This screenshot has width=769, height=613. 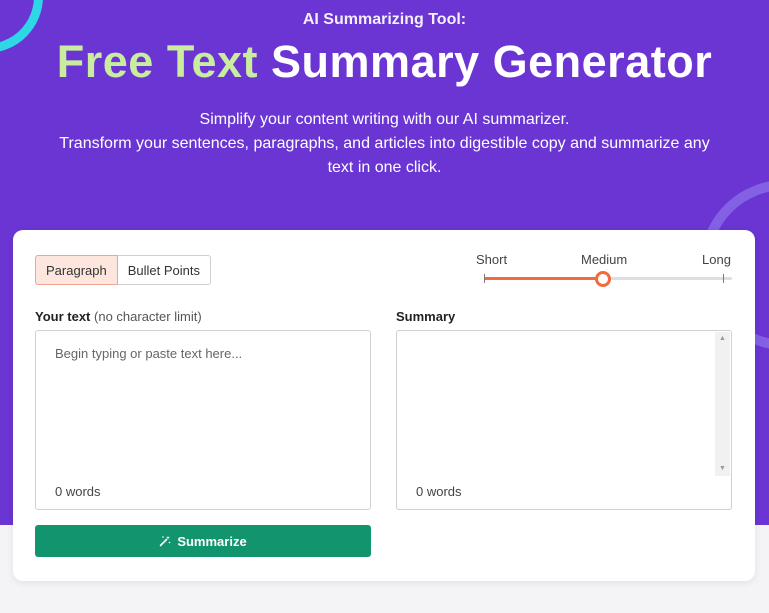 What do you see at coordinates (722, 404) in the screenshot?
I see `summary-scrollbar: ▲ ▼` at bounding box center [722, 404].